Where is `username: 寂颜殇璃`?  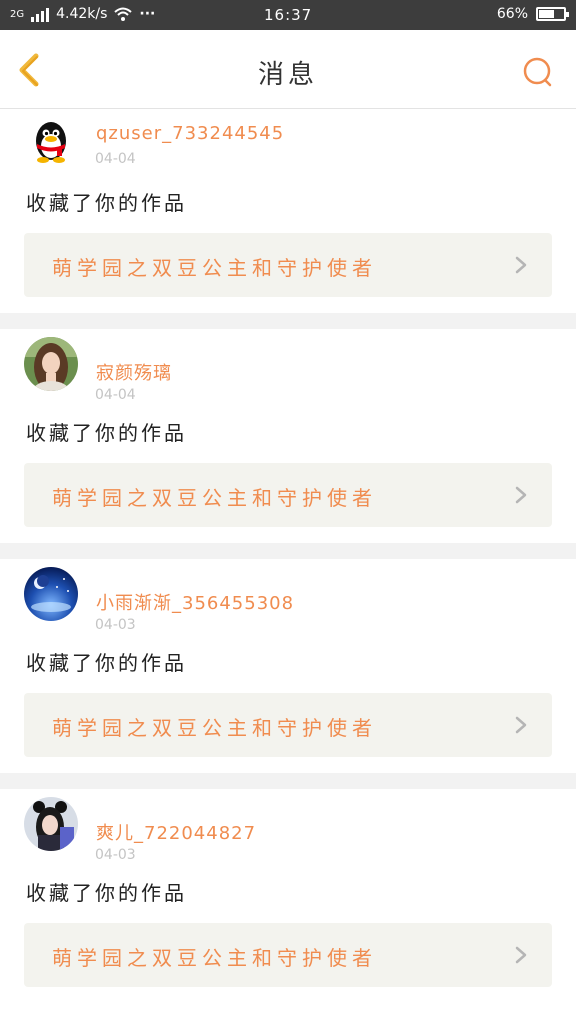 username: 寂颜殇璃 is located at coordinates (134, 372).